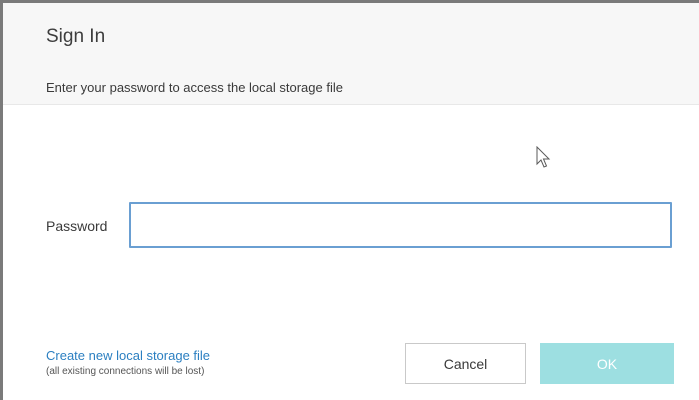 This screenshot has width=699, height=400. Describe the element at coordinates (125, 371) in the screenshot. I see `create-storage-file-note: (all existing connections will be lost)` at that location.